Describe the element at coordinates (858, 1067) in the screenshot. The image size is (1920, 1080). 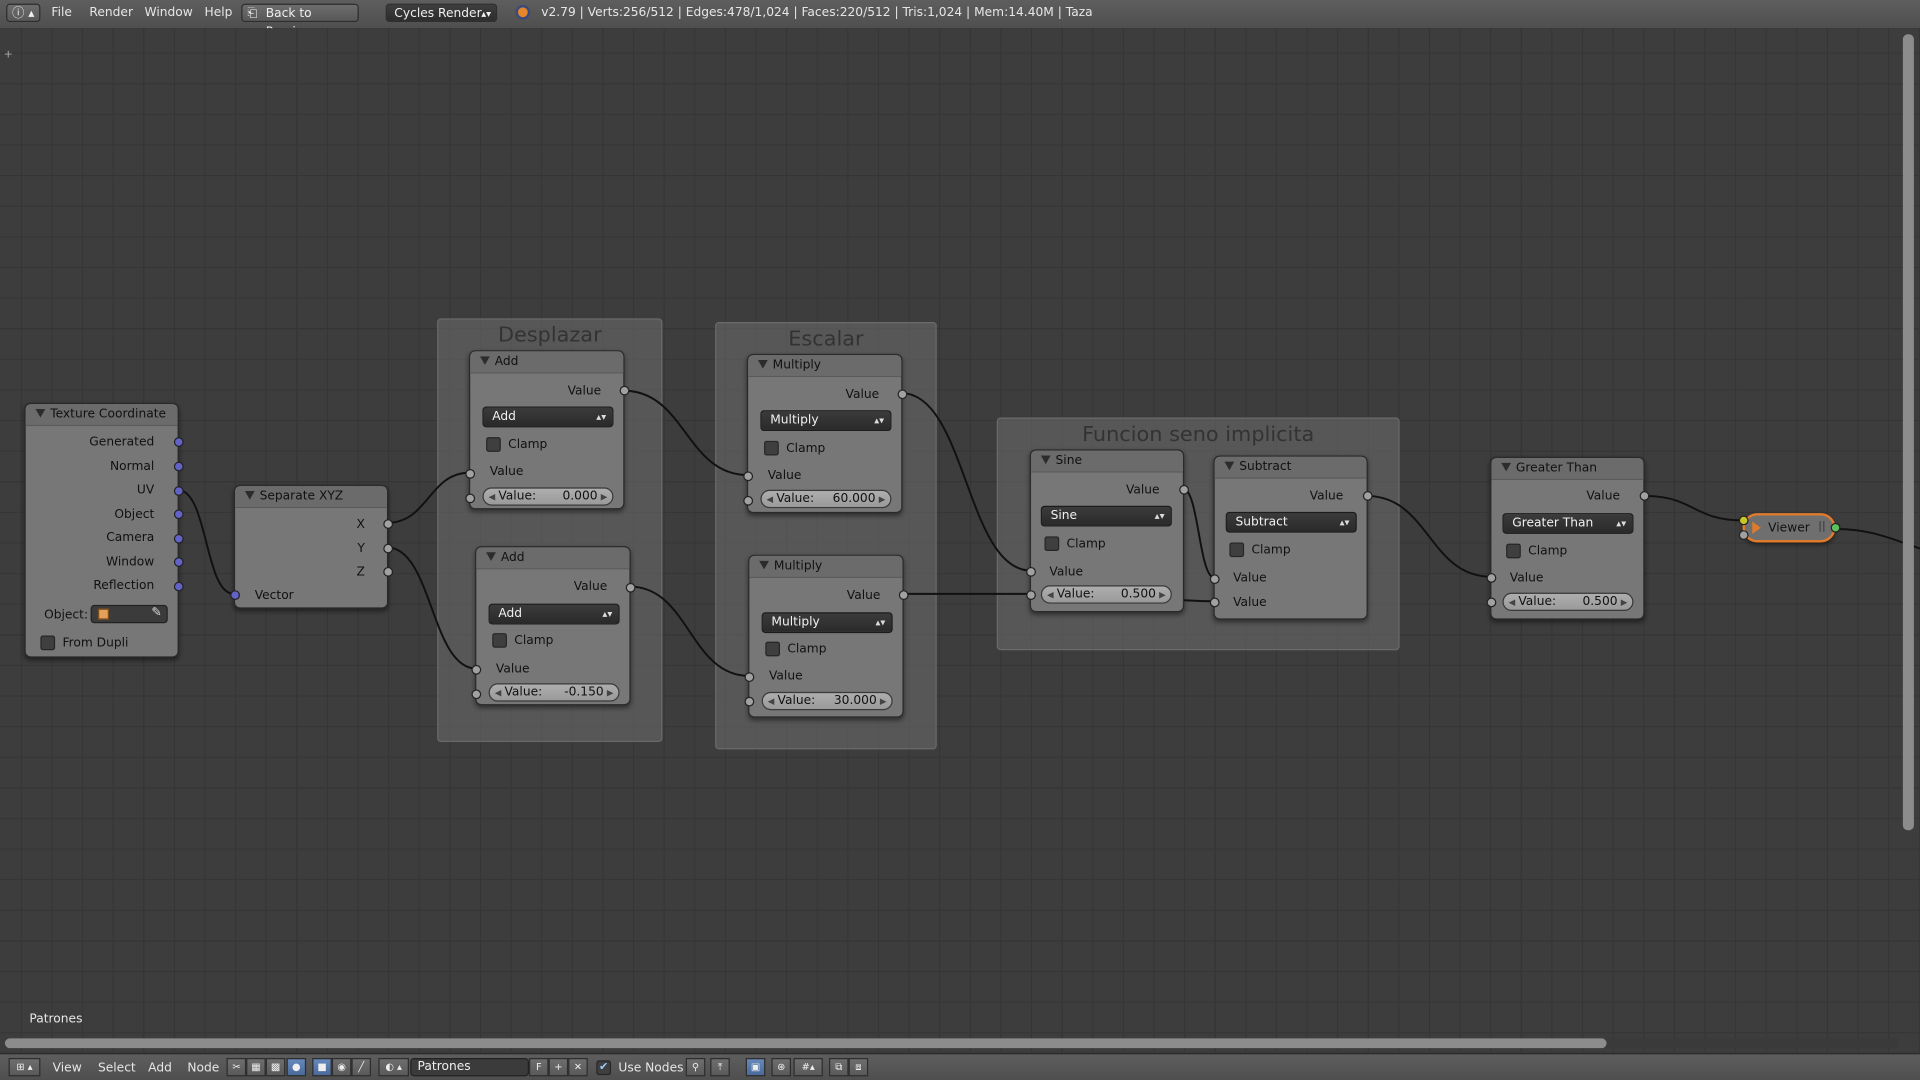
I see `paste-nodes-icon: ⧈` at that location.